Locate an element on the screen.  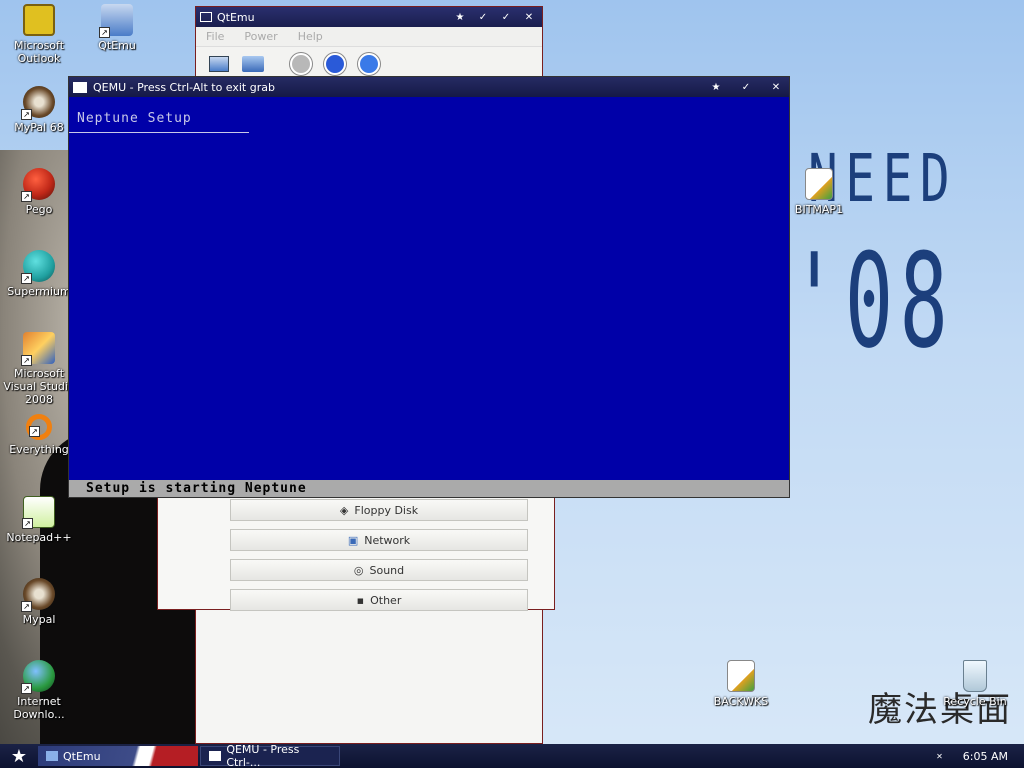
setup-heading: Neptune Setup is located at coordinates (134, 118).